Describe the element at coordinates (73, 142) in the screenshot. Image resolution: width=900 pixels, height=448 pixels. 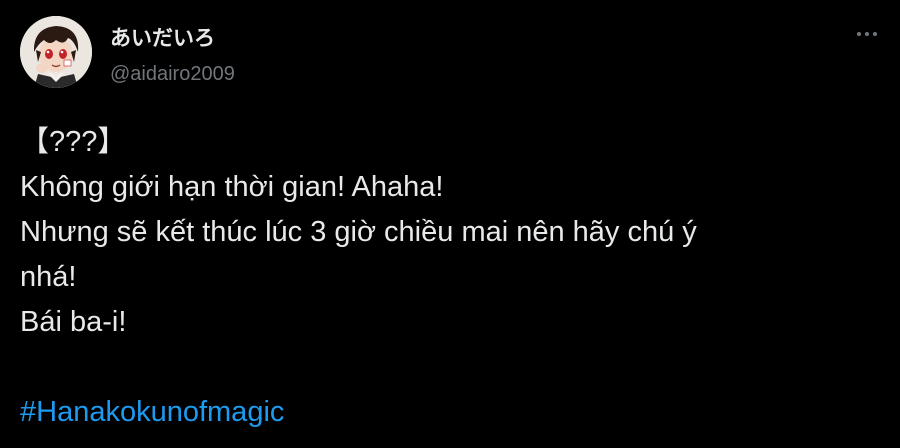
I see `tweet-line: 【???】` at that location.